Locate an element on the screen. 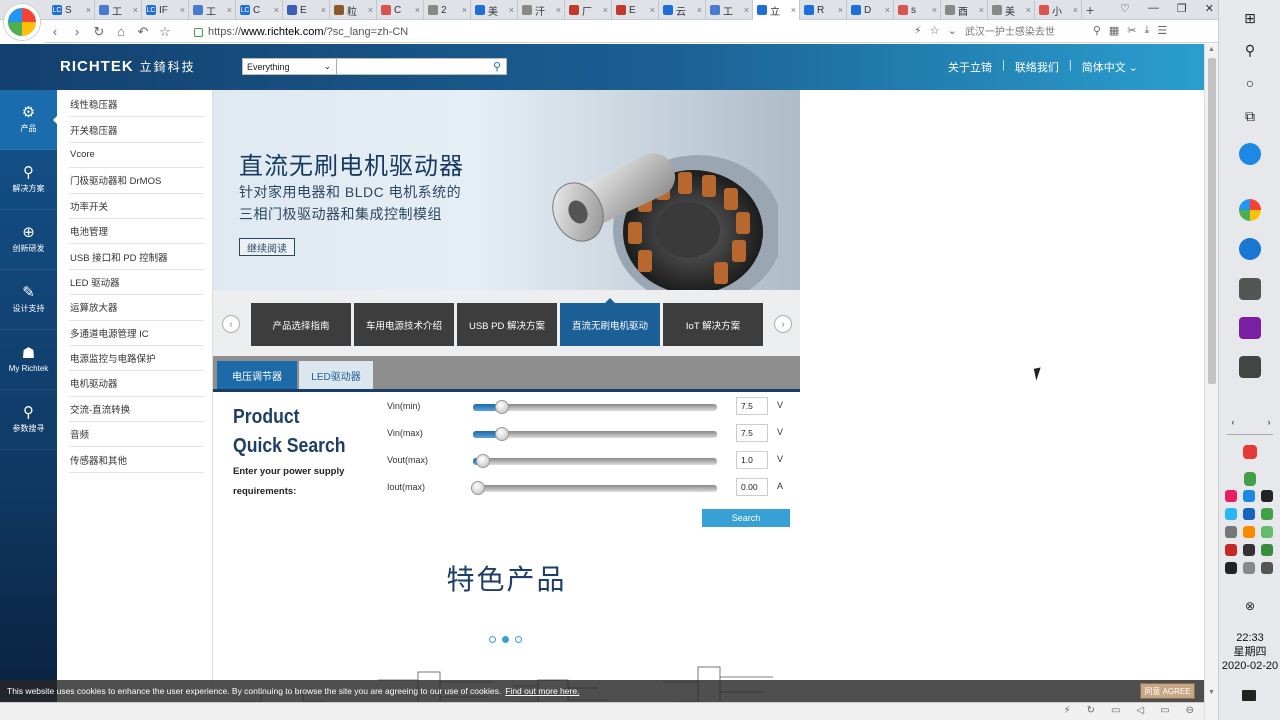 This screenshot has width=1280, height=720. tray-right-arrow: › is located at coordinates (1269, 422).